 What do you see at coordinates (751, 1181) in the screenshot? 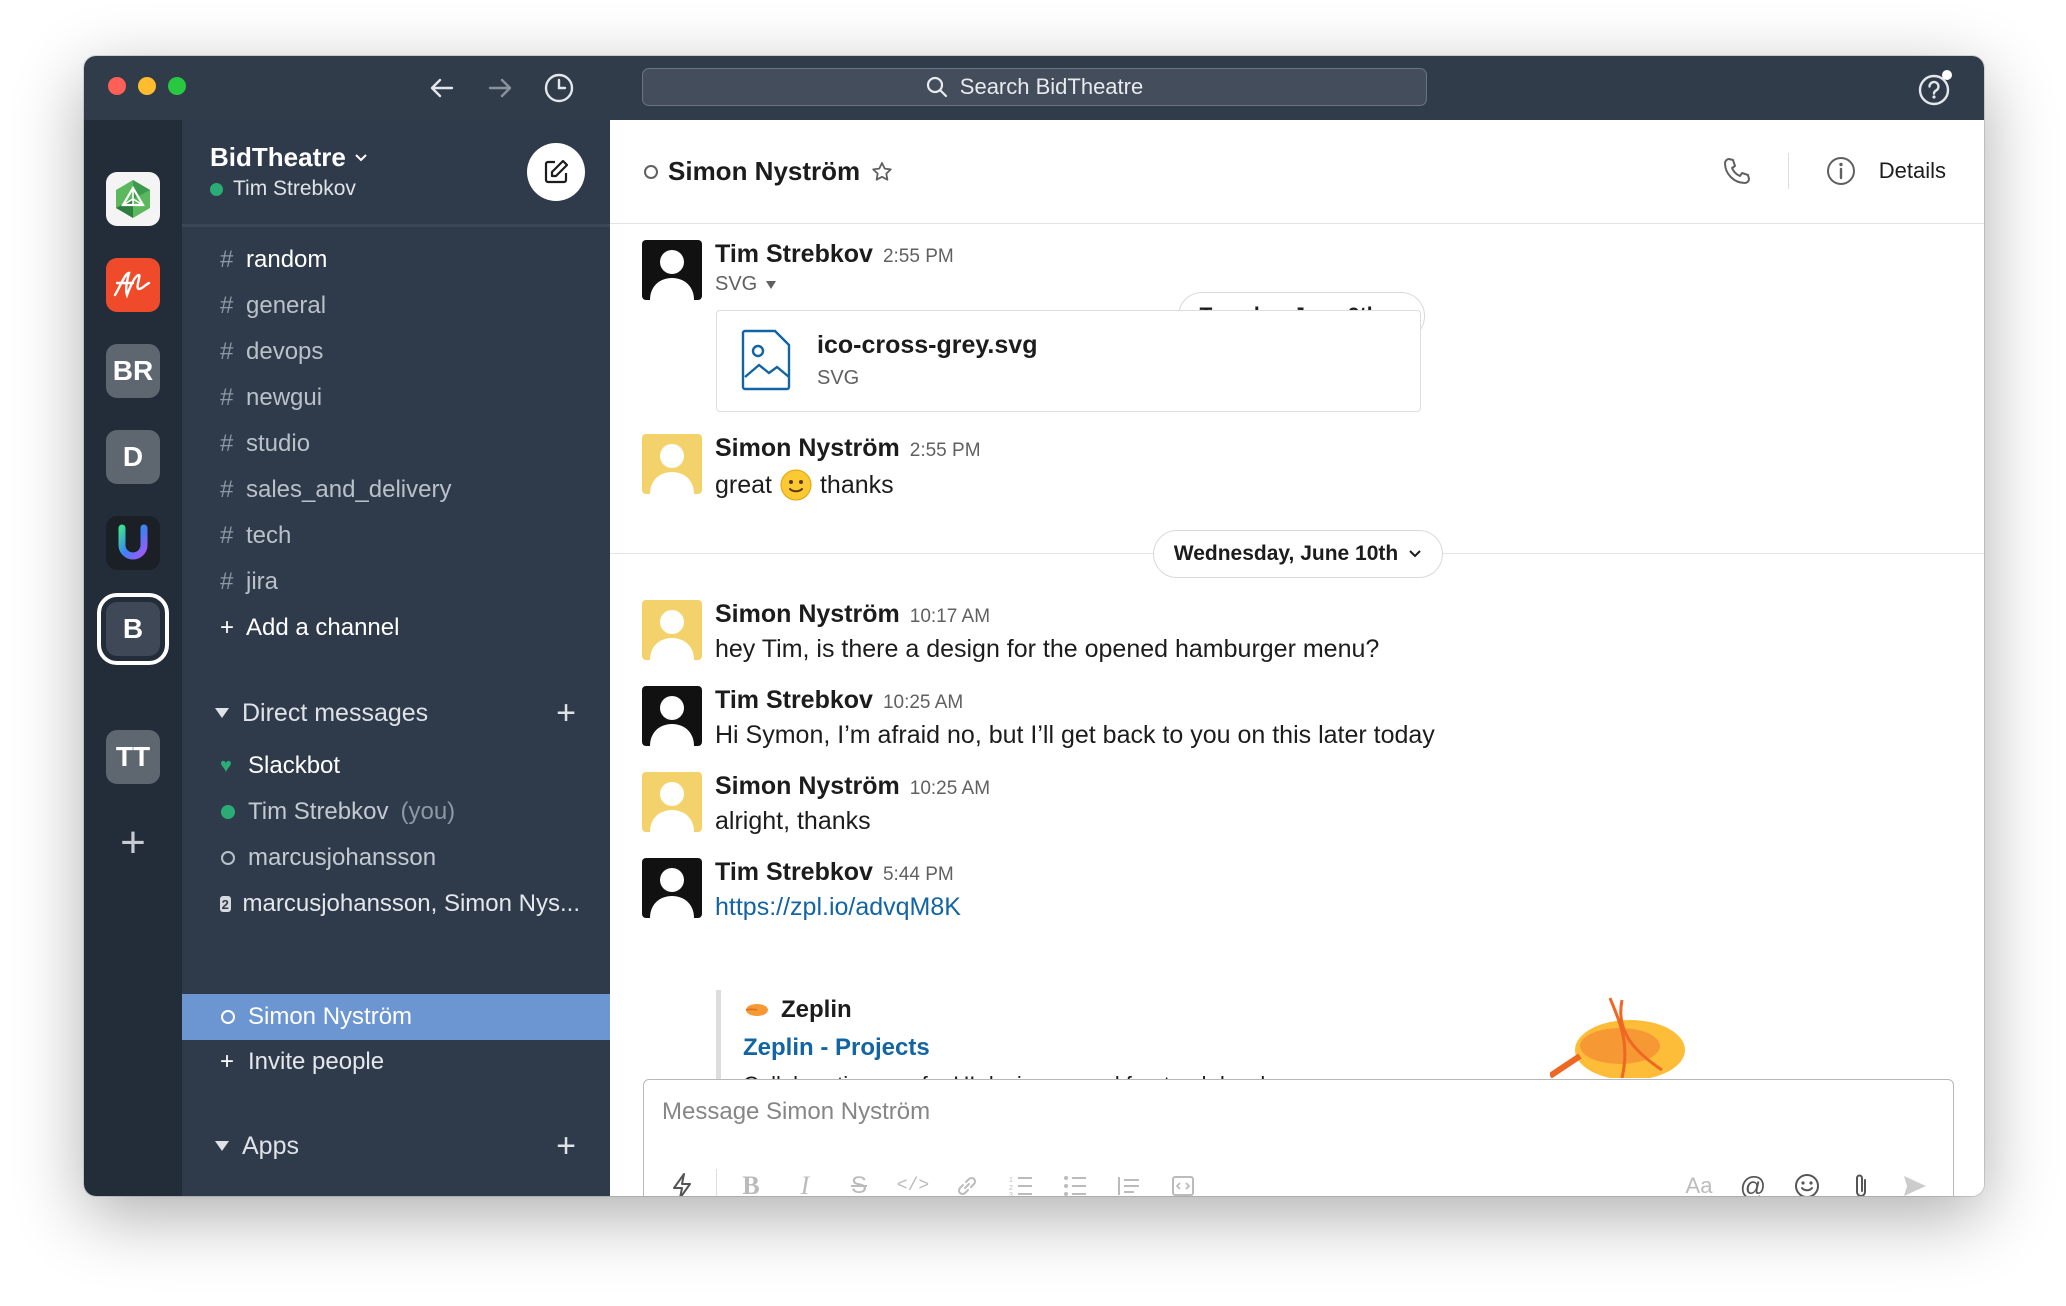
I see `bold-icon: B` at bounding box center [751, 1181].